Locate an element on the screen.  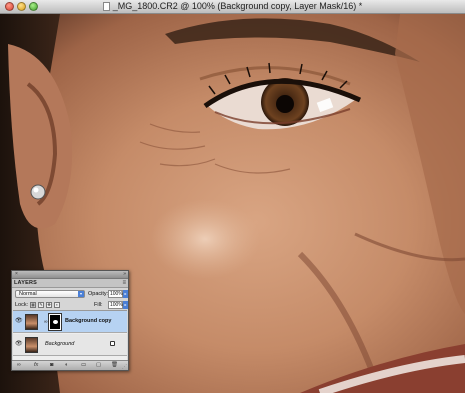
blend-opacity-row: Normal ▾ Opacity: 100% ▸ is located at coordinates (70, 295).